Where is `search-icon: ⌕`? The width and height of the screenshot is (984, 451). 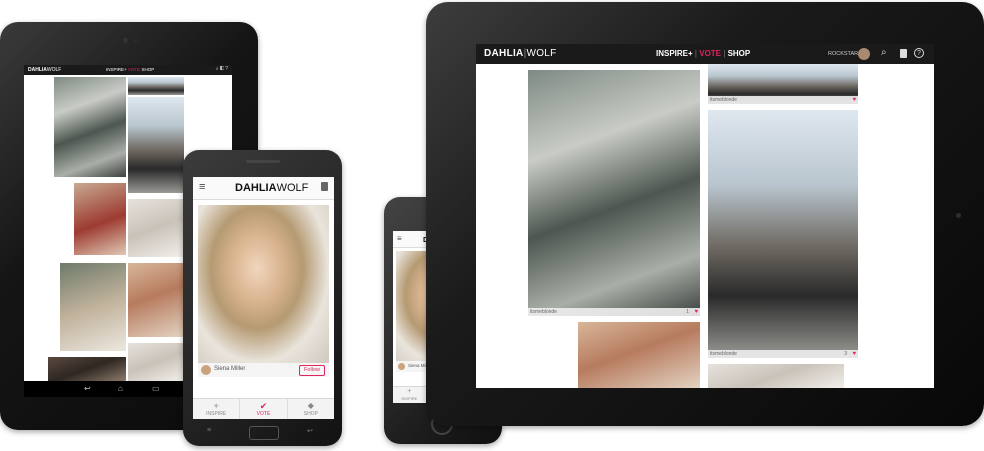
search-icon: ⌕ is located at coordinates (884, 52).